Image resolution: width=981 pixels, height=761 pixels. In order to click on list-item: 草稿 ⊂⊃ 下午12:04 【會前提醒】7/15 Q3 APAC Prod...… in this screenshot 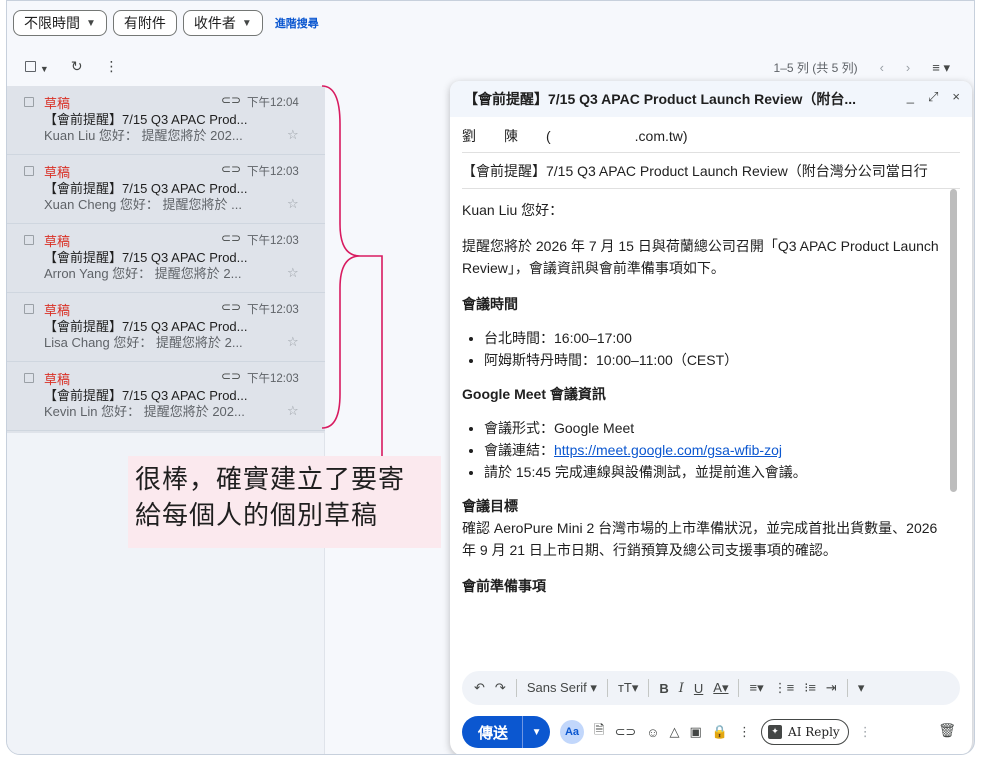, I will do `click(166, 120)`.